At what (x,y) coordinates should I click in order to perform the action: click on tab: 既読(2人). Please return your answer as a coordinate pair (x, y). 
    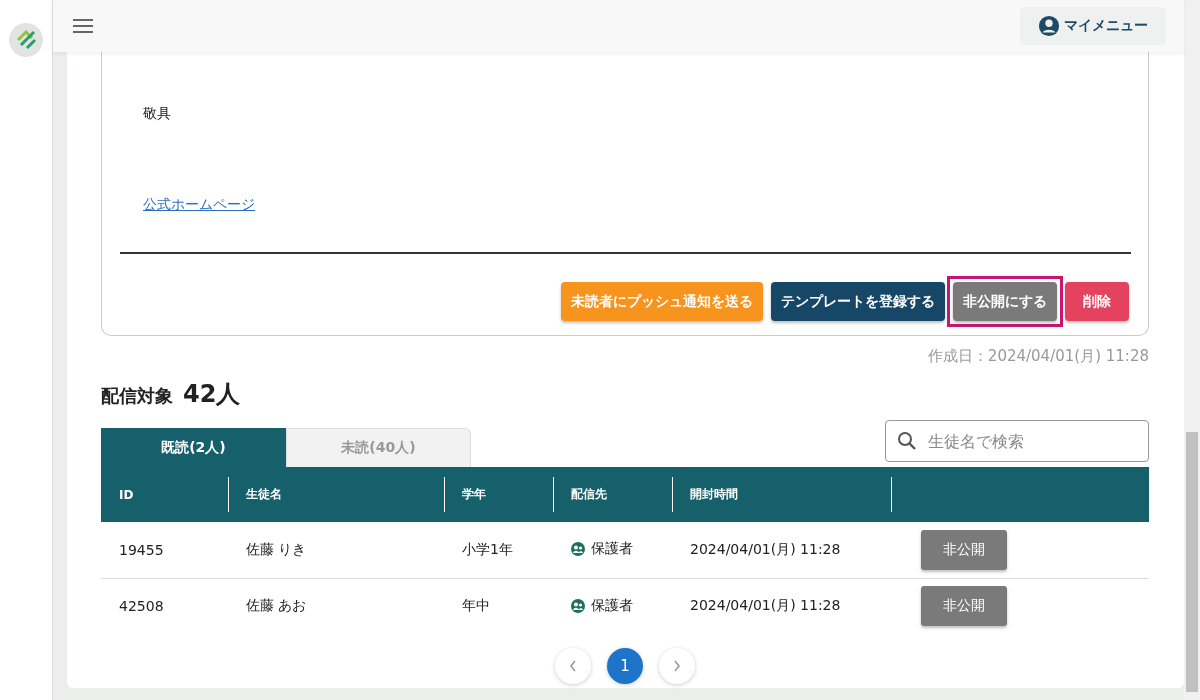
    Looking at the image, I should click on (193, 447).